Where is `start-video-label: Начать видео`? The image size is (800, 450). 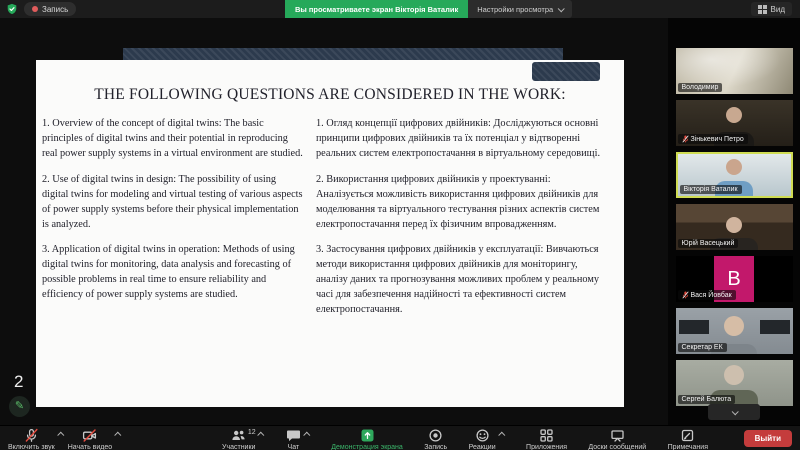 start-video-label: Начать видео is located at coordinates (90, 447).